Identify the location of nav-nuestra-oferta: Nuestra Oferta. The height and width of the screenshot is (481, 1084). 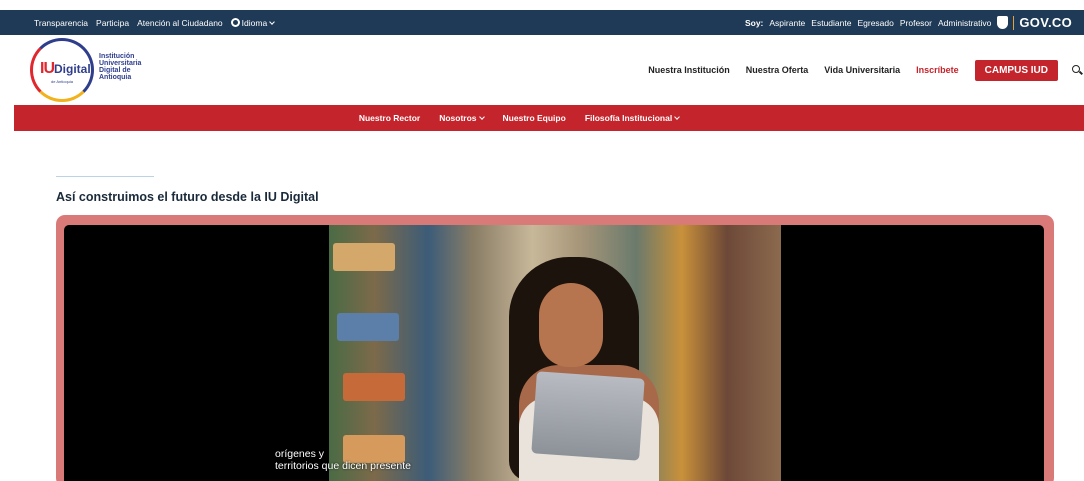
(777, 70).